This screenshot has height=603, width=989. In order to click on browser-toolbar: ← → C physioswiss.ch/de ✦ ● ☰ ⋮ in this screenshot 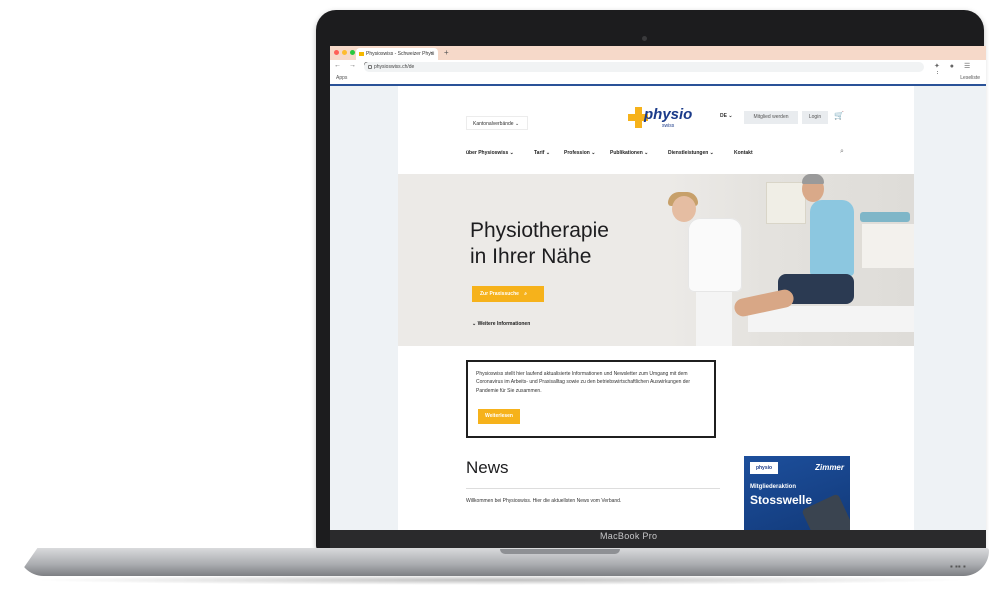, I will do `click(658, 69)`.